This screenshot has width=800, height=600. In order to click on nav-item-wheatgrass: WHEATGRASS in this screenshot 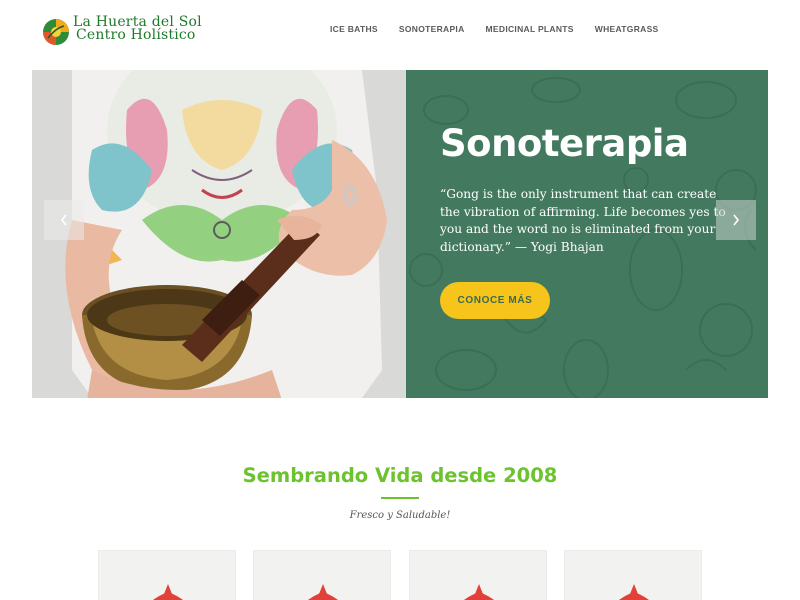, I will do `click(627, 29)`.